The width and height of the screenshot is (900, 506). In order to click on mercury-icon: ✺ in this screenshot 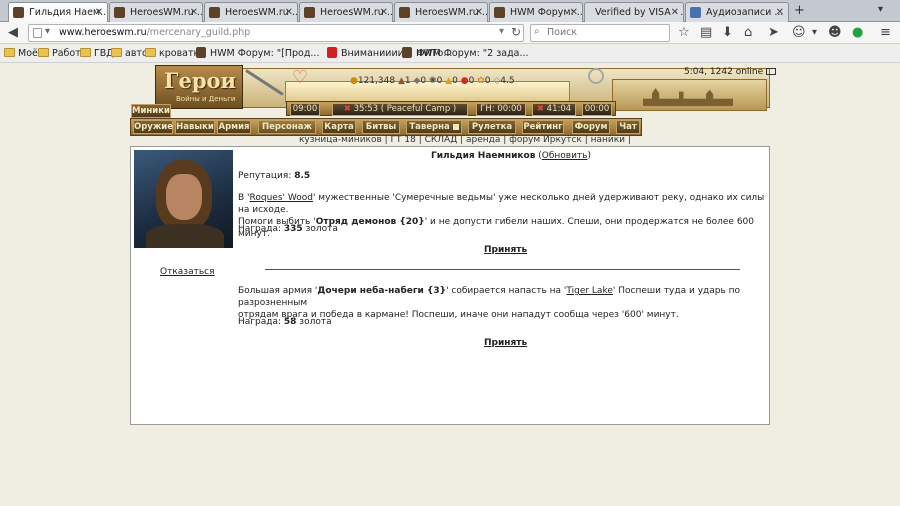, I will do `click(433, 81)`.